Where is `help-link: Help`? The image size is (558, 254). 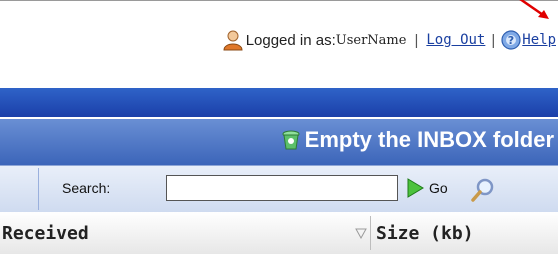
help-link: Help is located at coordinates (539, 40).